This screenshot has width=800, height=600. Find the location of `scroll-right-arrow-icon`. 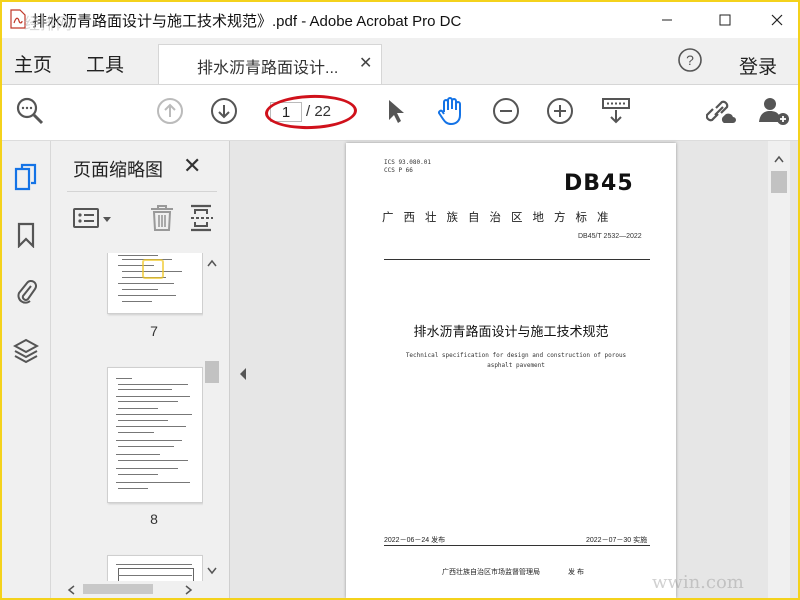

scroll-right-arrow-icon is located at coordinates (189, 590).